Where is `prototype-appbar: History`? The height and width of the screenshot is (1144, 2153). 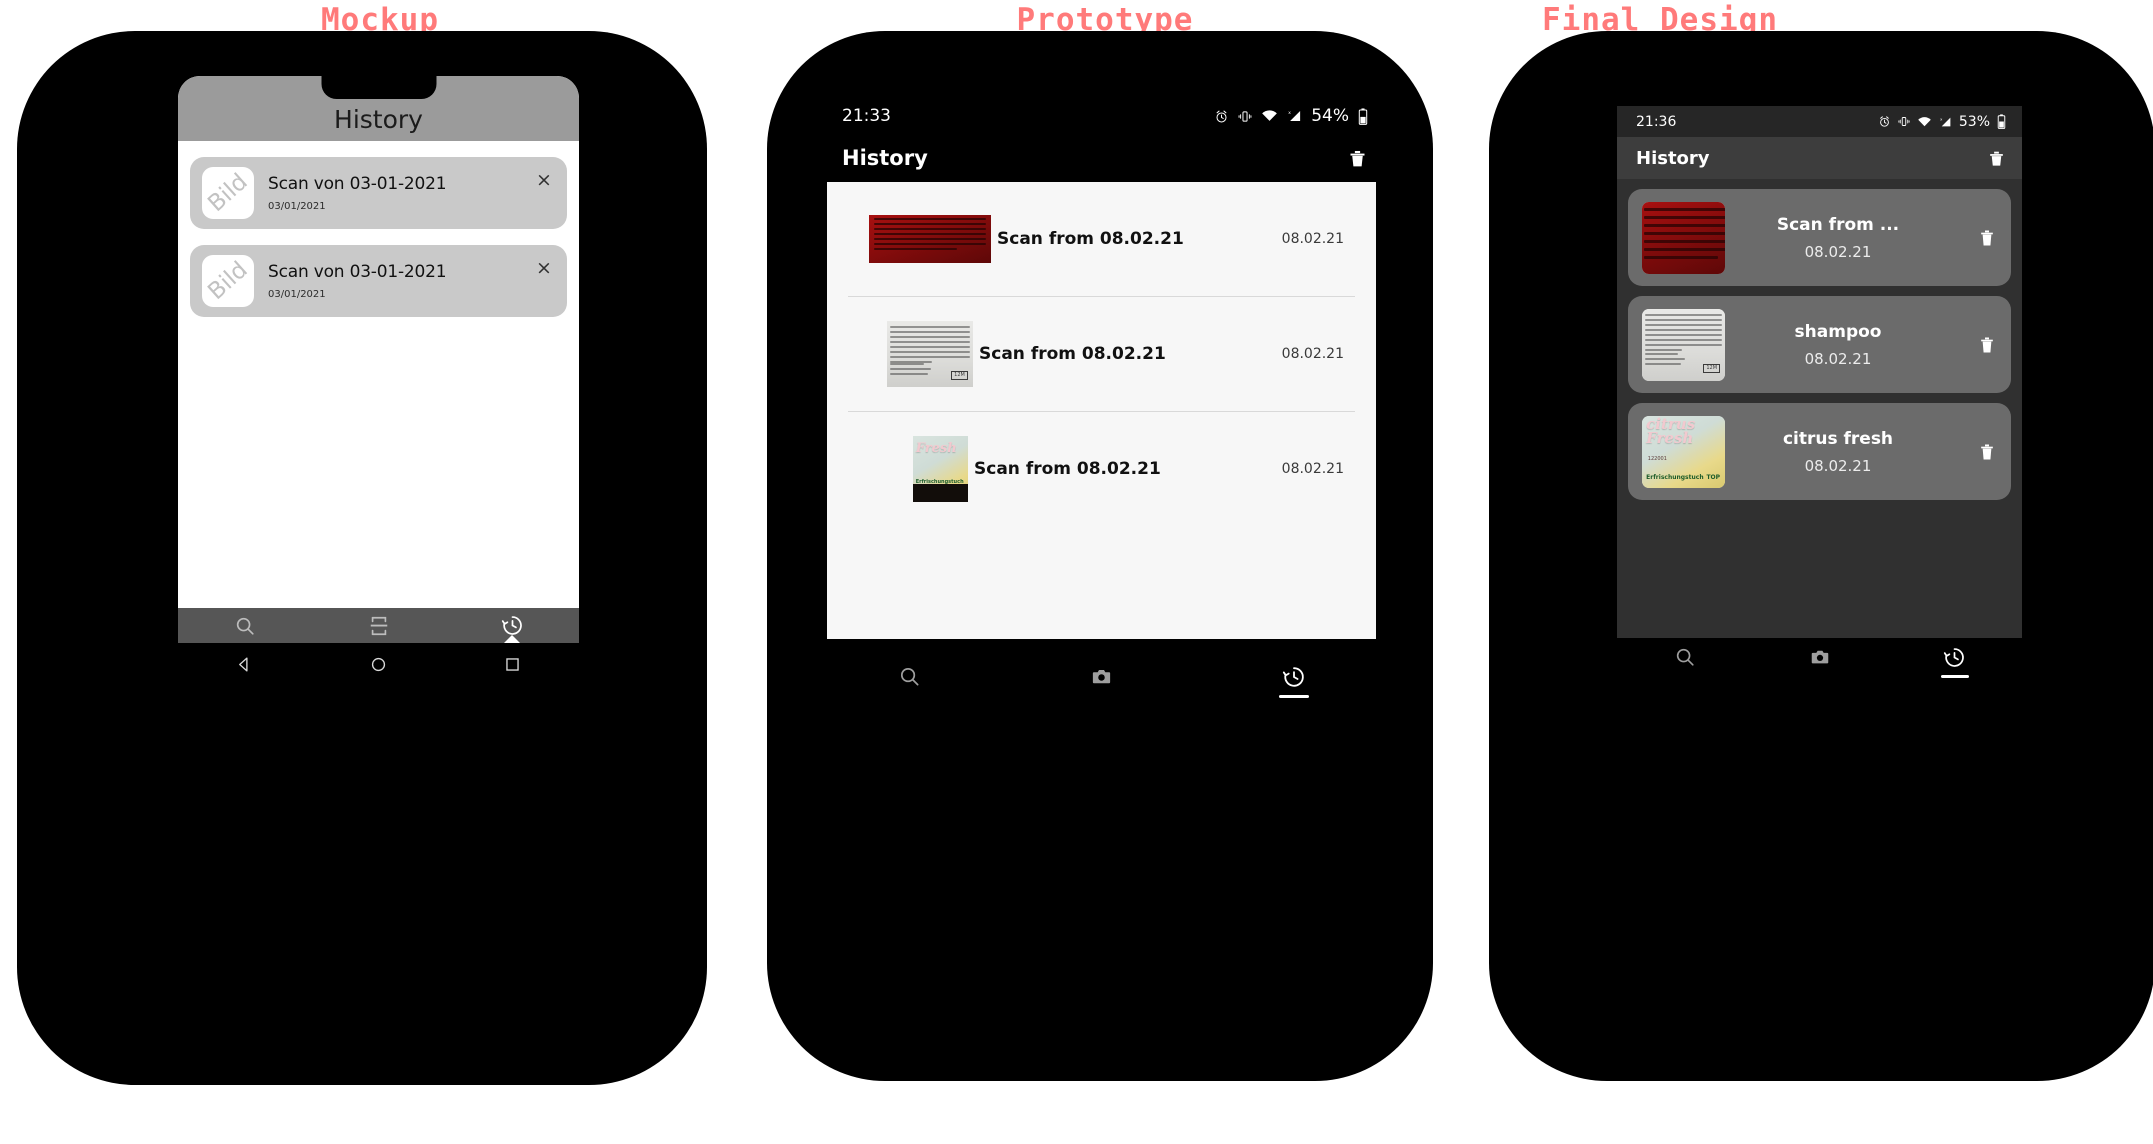 prototype-appbar: History is located at coordinates (1101, 158).